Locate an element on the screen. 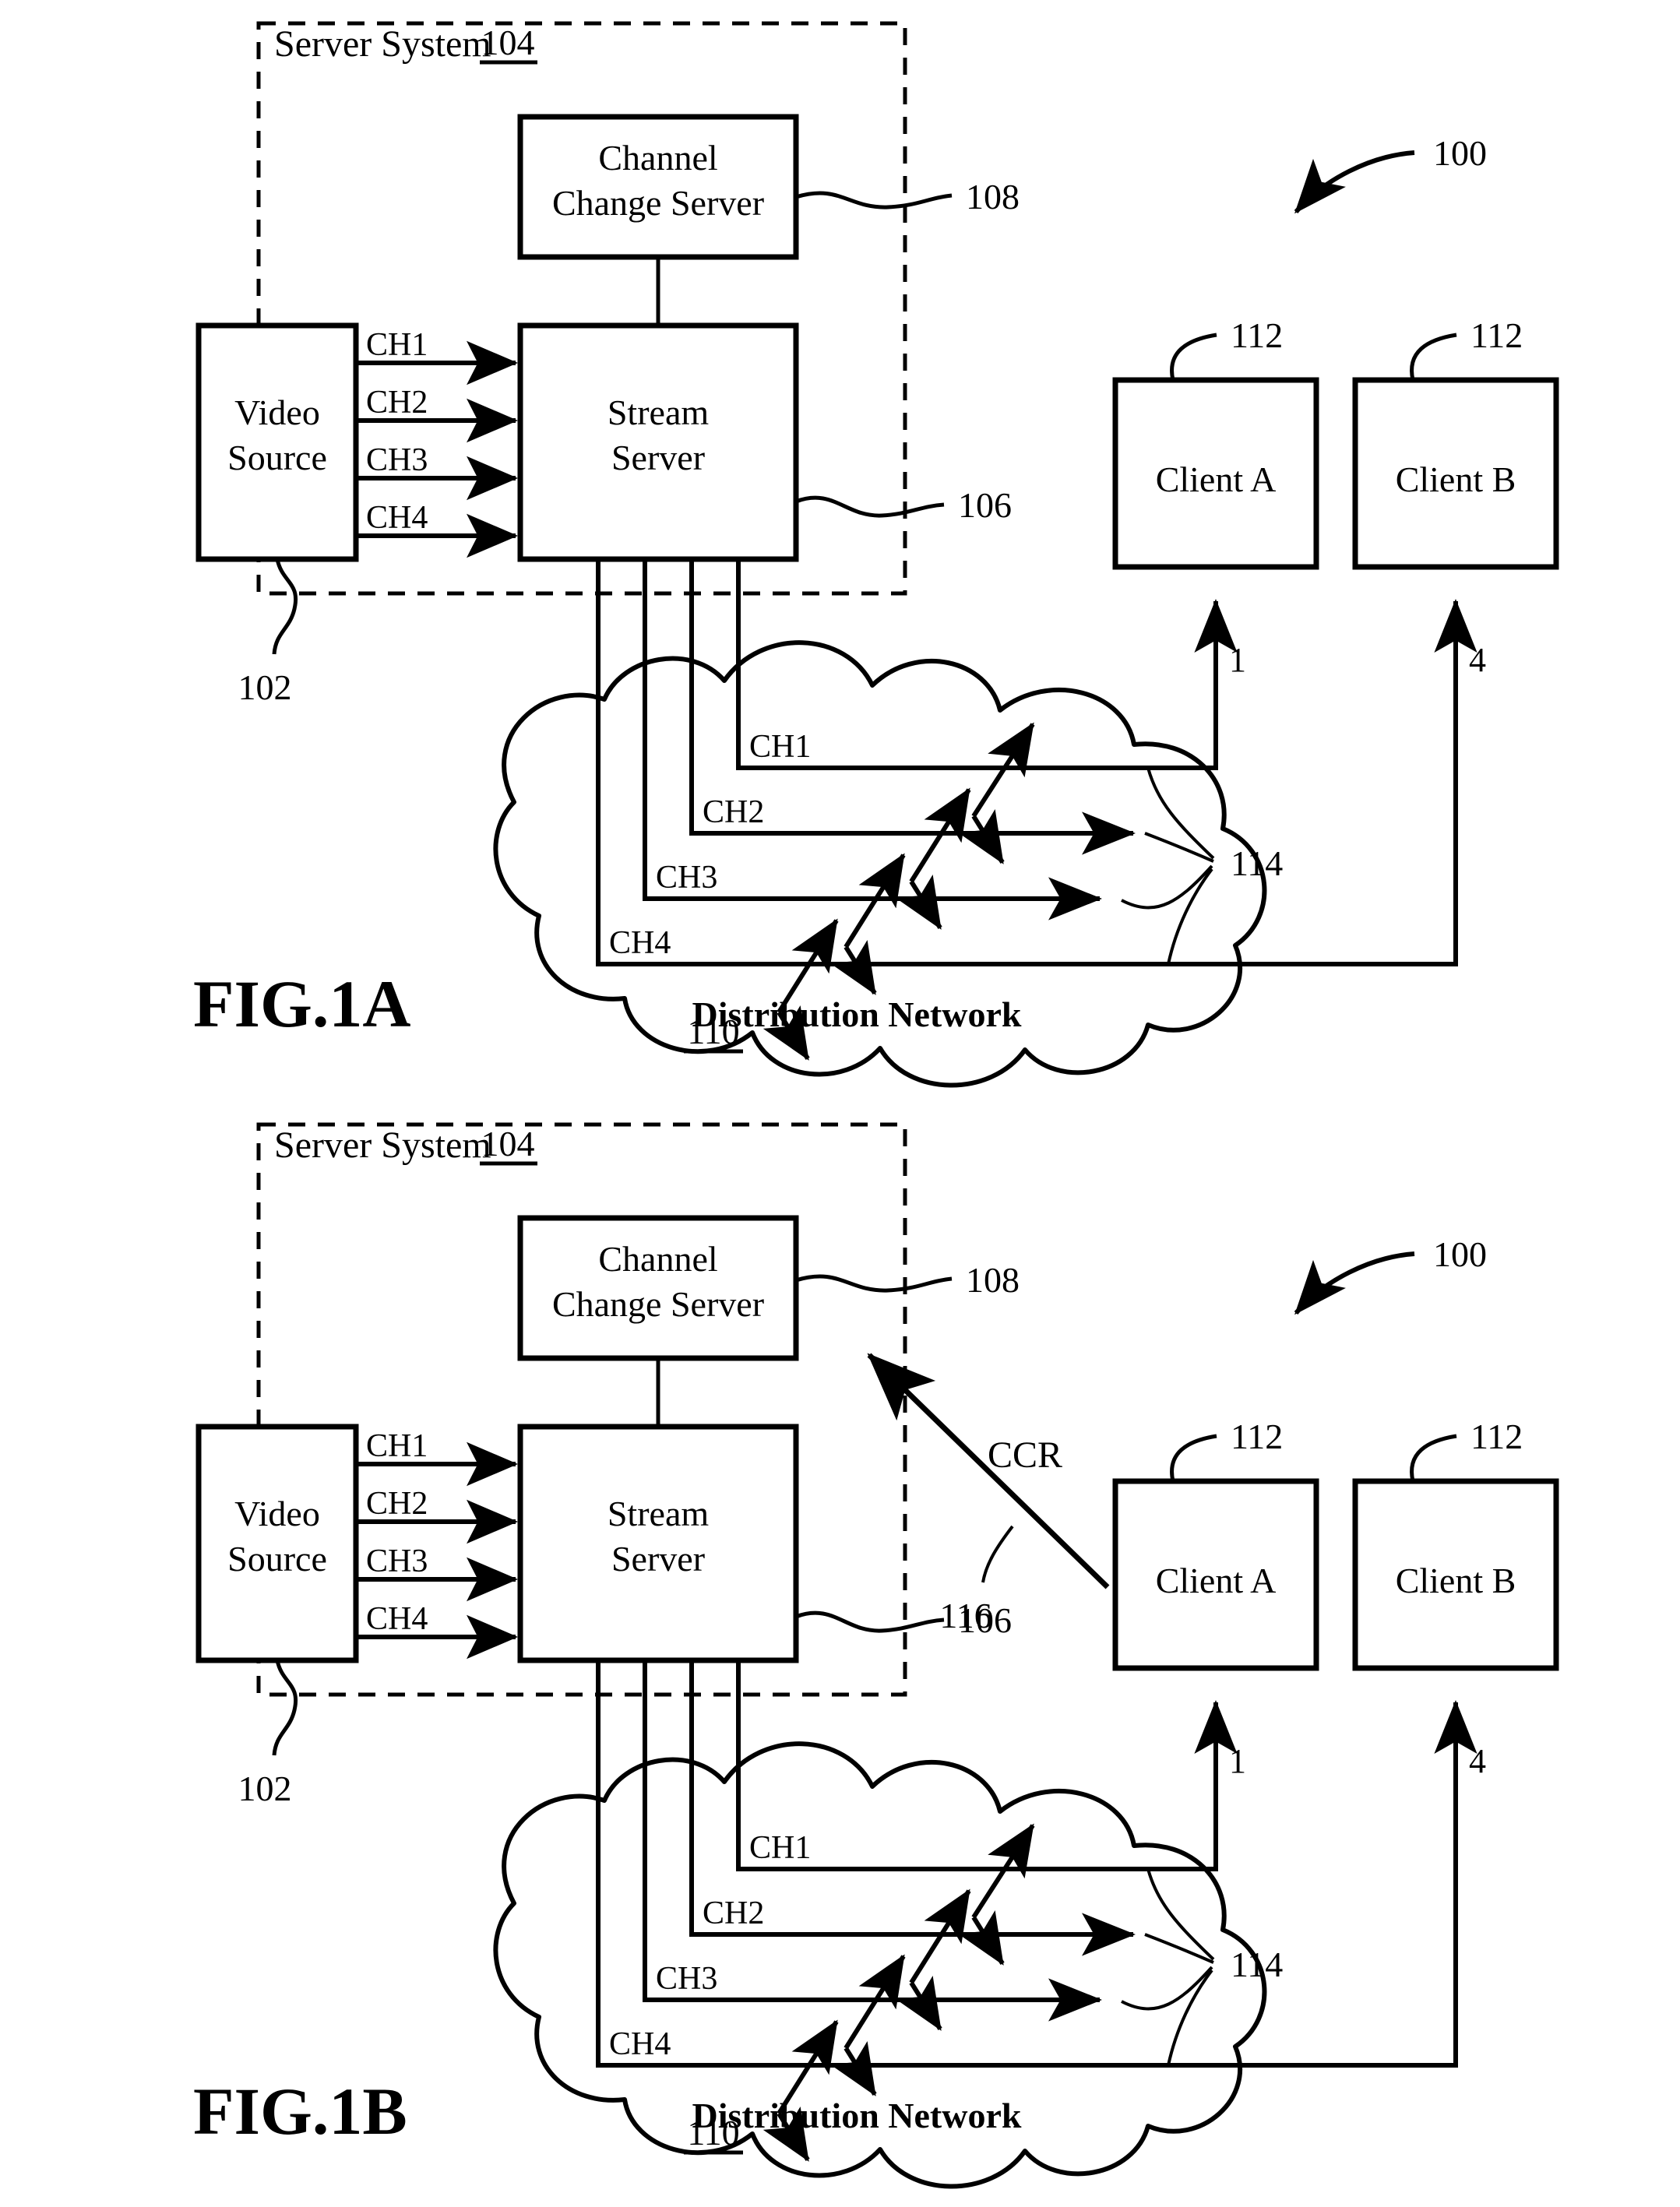 This screenshot has width=1680, height=2207. ref-102-leader-1a is located at coordinates (285, 606).